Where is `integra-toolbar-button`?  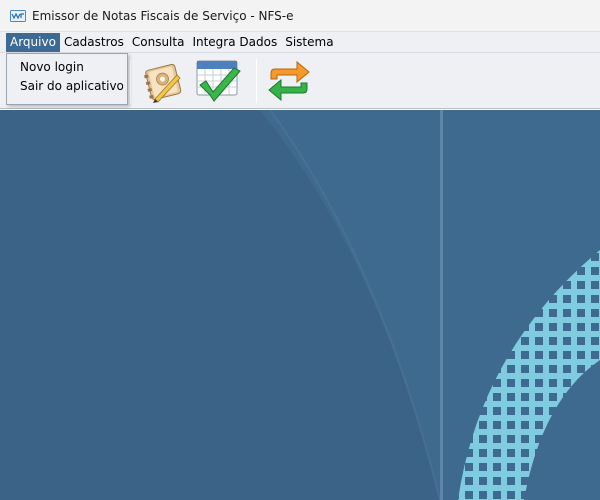
integra-toolbar-button is located at coordinates (289, 81).